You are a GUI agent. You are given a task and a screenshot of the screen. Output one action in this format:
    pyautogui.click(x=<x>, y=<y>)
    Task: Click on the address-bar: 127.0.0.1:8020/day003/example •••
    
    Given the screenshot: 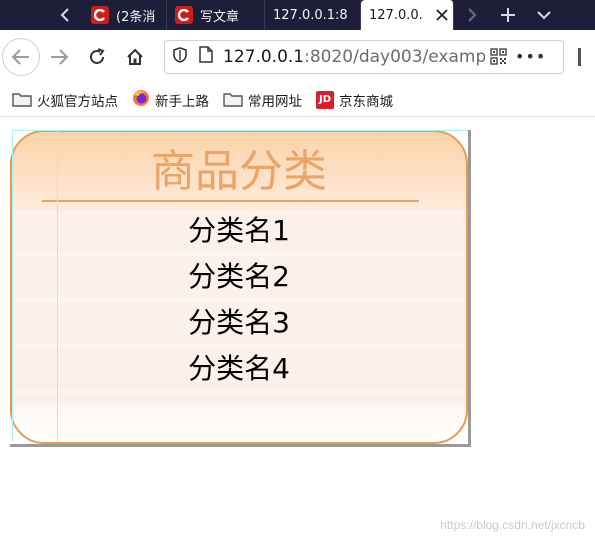 What is the action you would take?
    pyautogui.click(x=364, y=56)
    